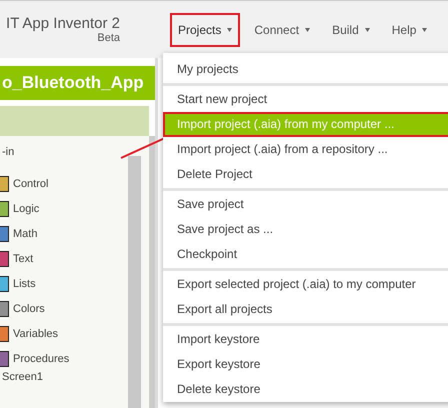  I want to click on block-category: Procedures, so click(41, 358).